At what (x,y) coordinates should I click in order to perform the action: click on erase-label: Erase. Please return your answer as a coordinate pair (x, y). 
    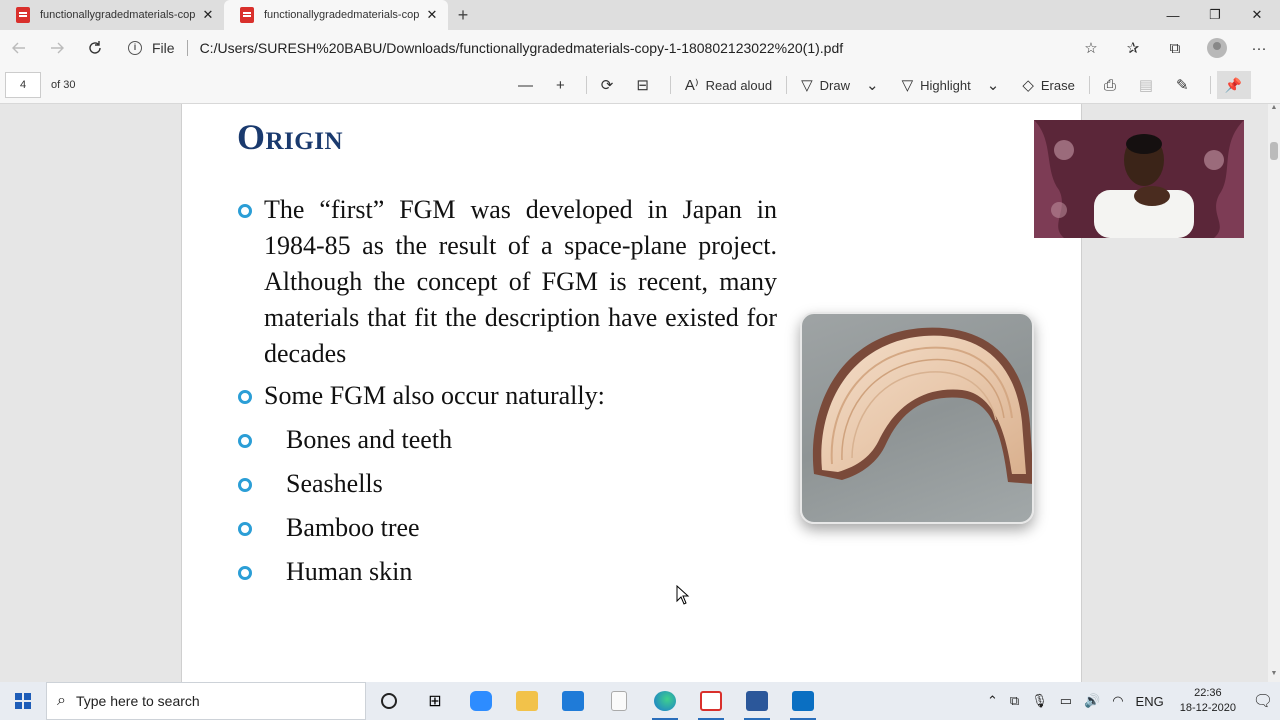
    Looking at the image, I should click on (1057, 85).